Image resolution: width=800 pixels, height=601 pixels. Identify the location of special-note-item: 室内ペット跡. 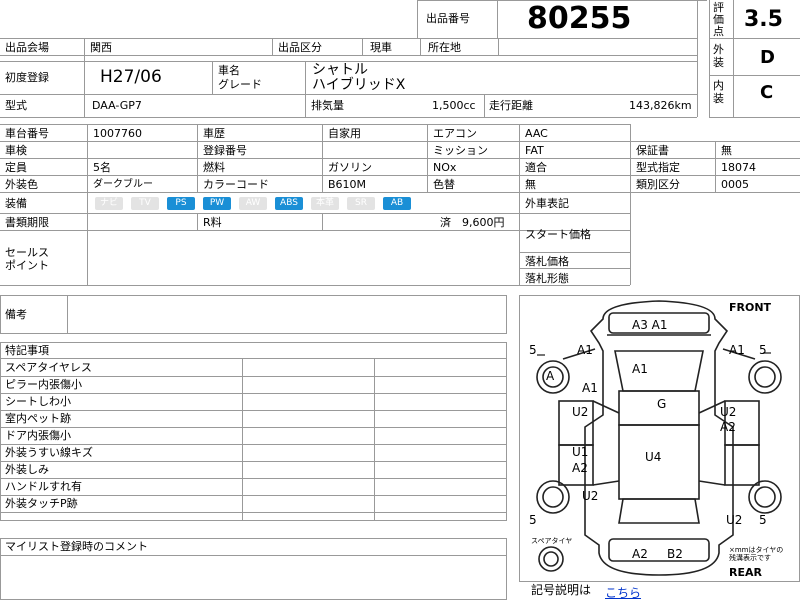
(38, 418).